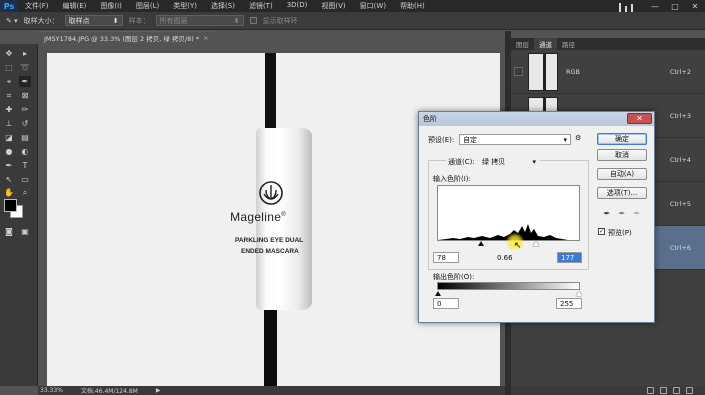  I want to click on input-levels-label: 输入色阶(I):, so click(452, 179).